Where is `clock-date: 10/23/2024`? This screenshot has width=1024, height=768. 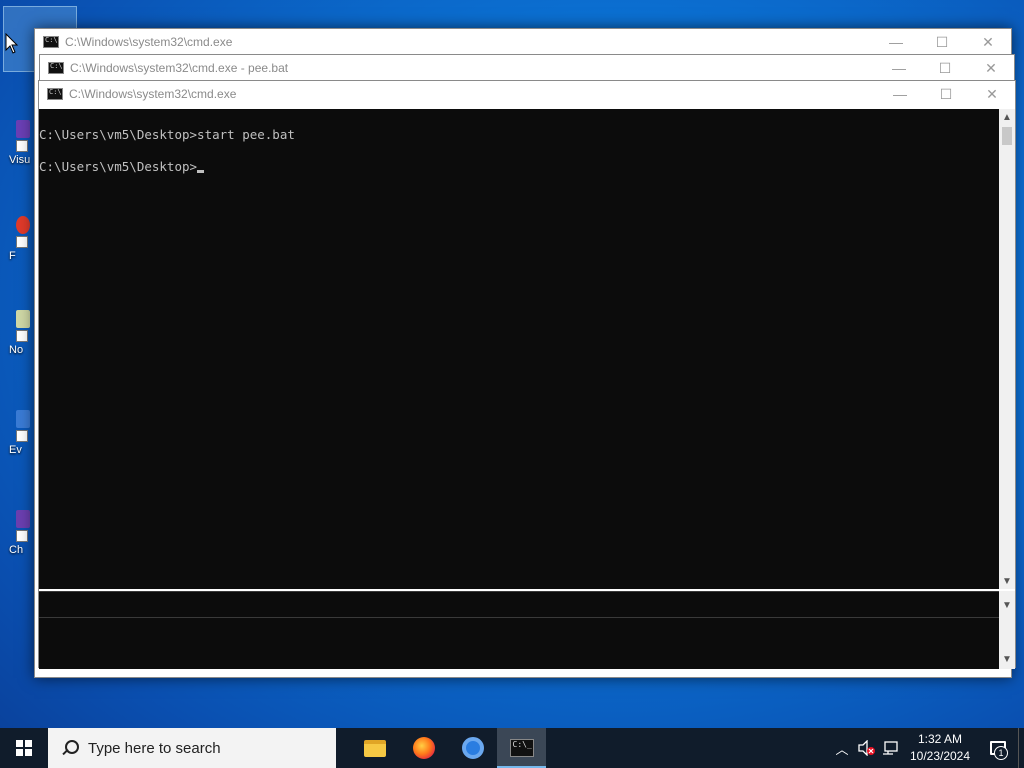 clock-date: 10/23/2024 is located at coordinates (940, 756).